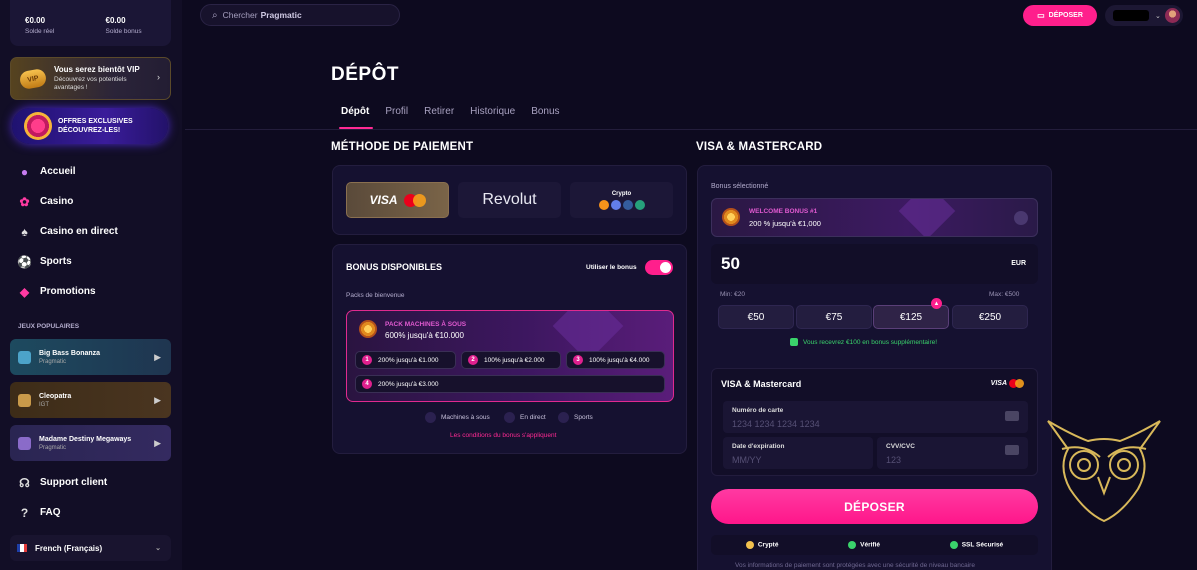  I want to click on category-label: Sports, so click(583, 417).